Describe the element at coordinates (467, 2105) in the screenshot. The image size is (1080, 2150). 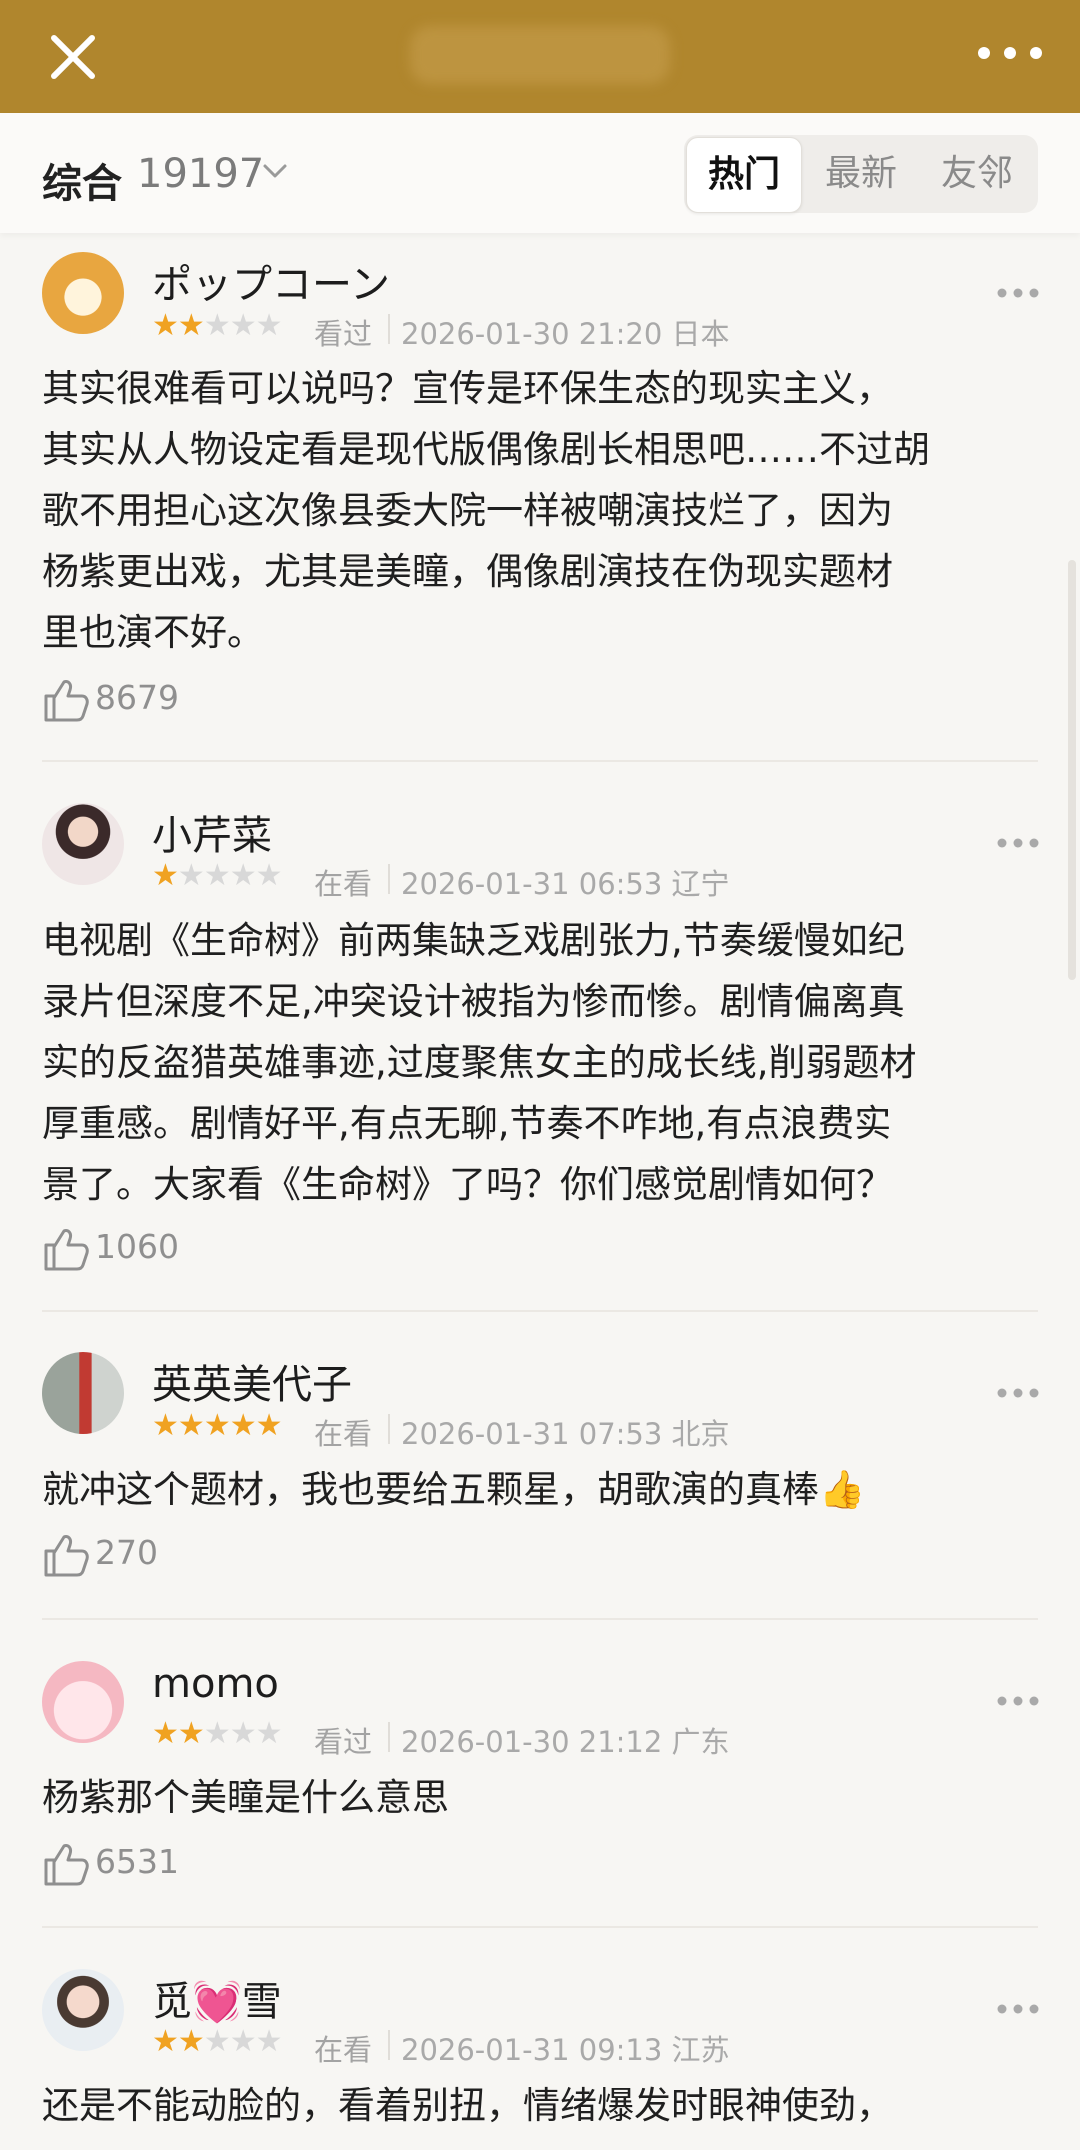
I see `text-line: 还是不能动脸的，看着别扭，情绪爆发时眼神使劲，` at that location.